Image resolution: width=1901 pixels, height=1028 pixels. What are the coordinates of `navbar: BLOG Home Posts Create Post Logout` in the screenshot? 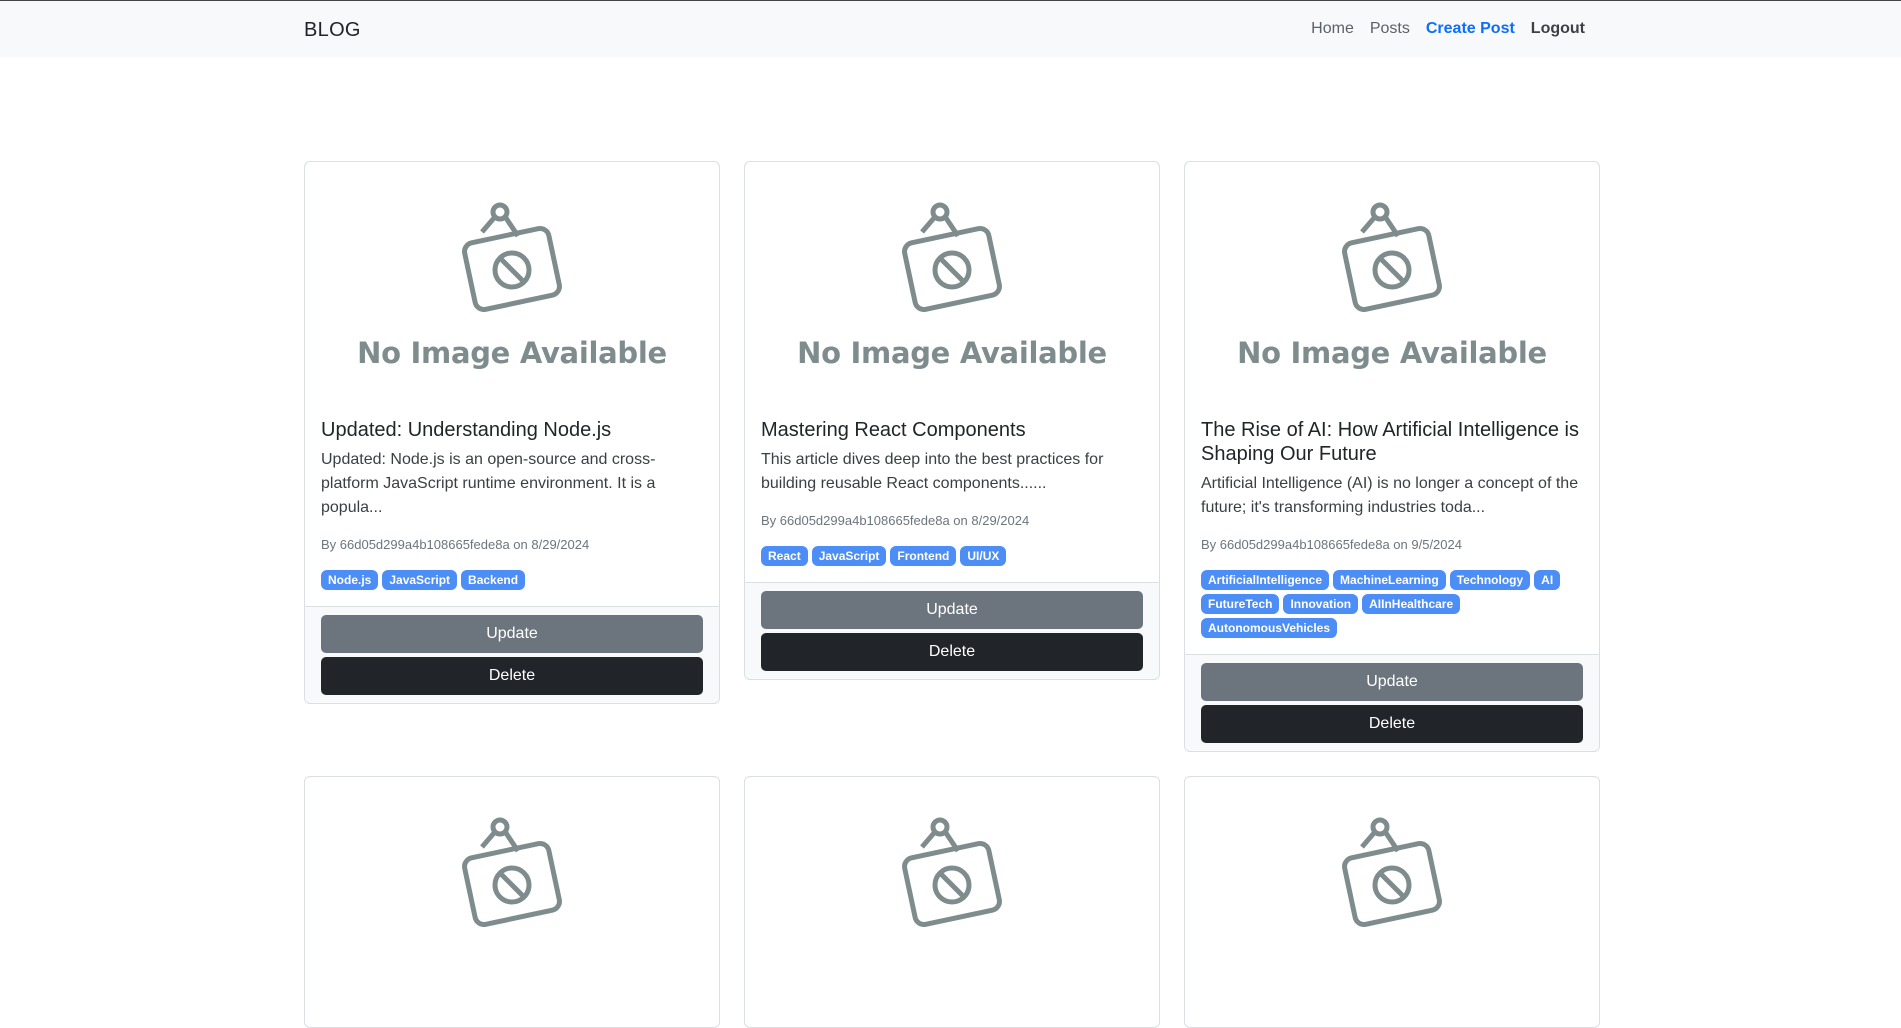 It's located at (950, 29).